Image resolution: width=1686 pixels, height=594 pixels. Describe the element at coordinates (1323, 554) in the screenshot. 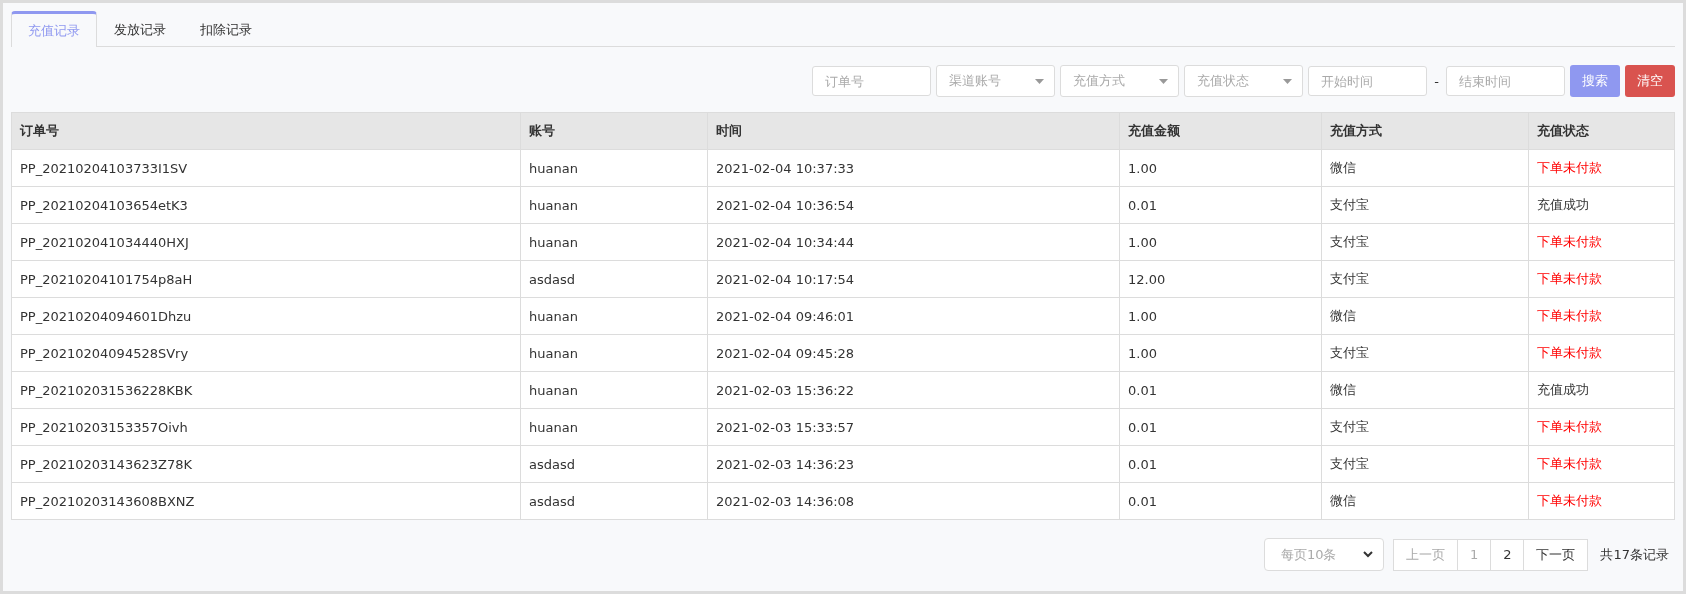

I see `page-size-select: 每页10条` at that location.